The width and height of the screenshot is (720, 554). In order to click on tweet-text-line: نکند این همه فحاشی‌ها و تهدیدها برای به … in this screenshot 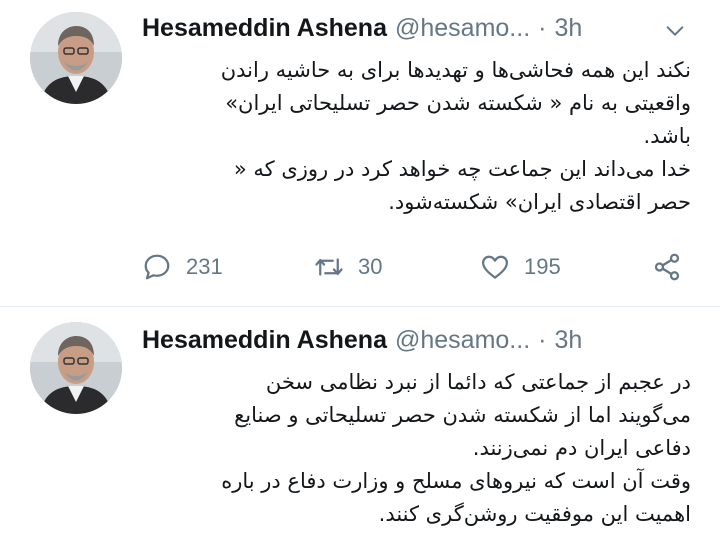, I will do `click(455, 70)`.